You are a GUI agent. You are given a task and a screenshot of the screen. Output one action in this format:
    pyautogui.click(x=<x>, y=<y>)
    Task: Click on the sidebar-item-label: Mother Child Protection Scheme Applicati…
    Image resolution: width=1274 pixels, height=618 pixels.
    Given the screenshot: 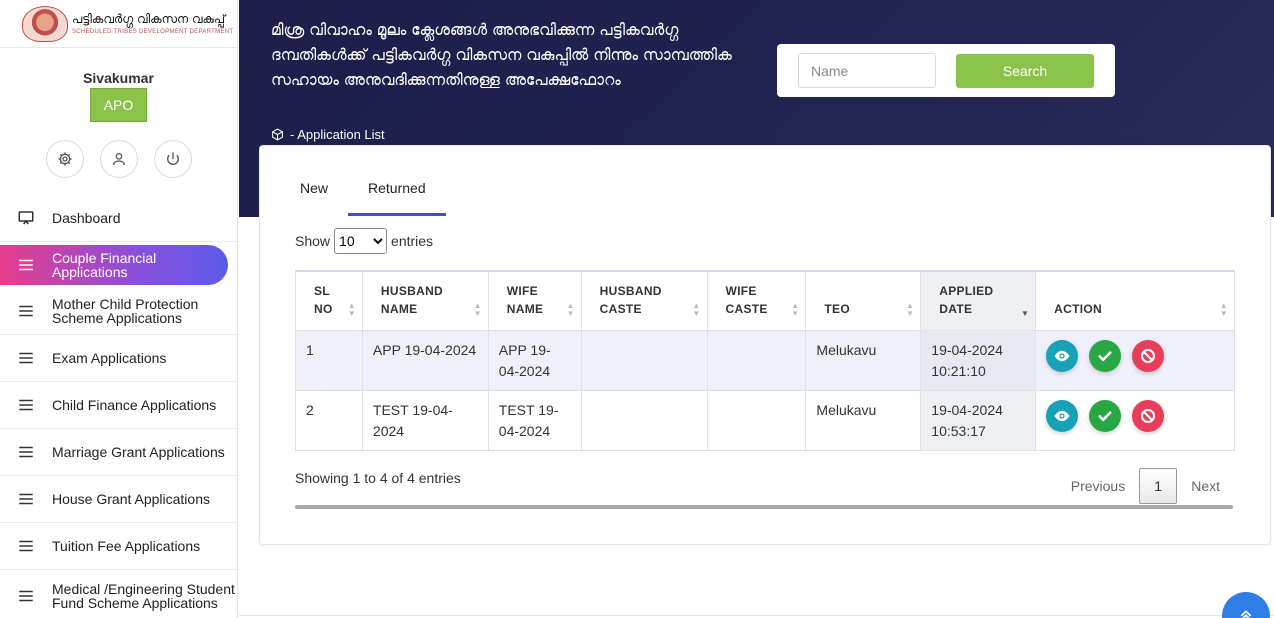 What is the action you would take?
    pyautogui.click(x=125, y=311)
    